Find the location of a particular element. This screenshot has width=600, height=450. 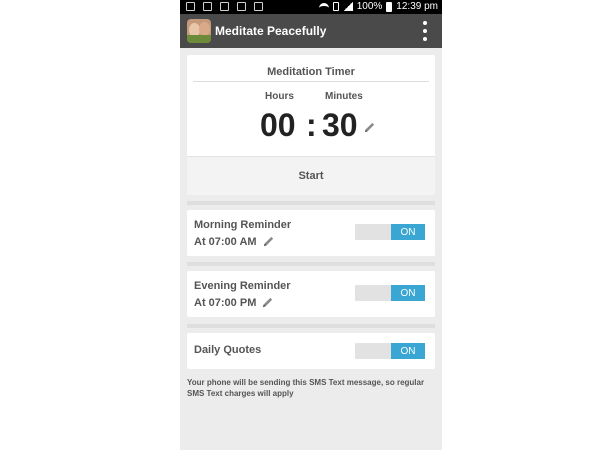

edit-morning-time-icon is located at coordinates (268, 241).